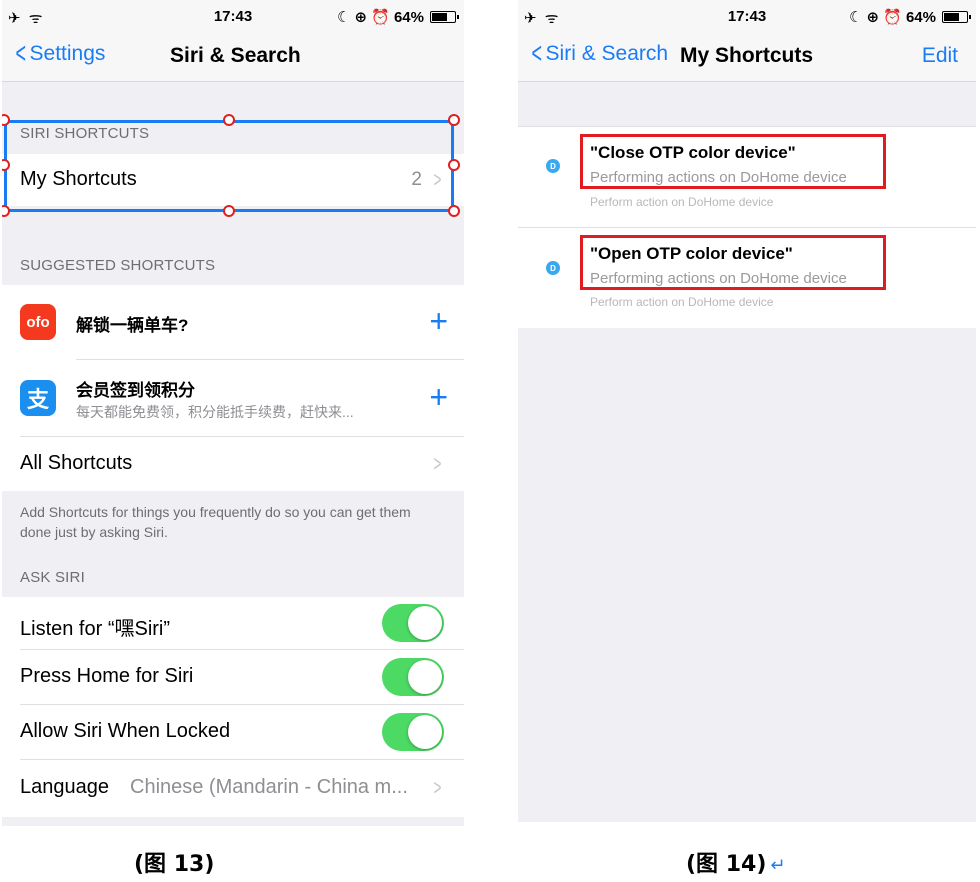 This screenshot has width=980, height=882. I want to click on nav-bar: < Settings Siri & Search, so click(233, 57).